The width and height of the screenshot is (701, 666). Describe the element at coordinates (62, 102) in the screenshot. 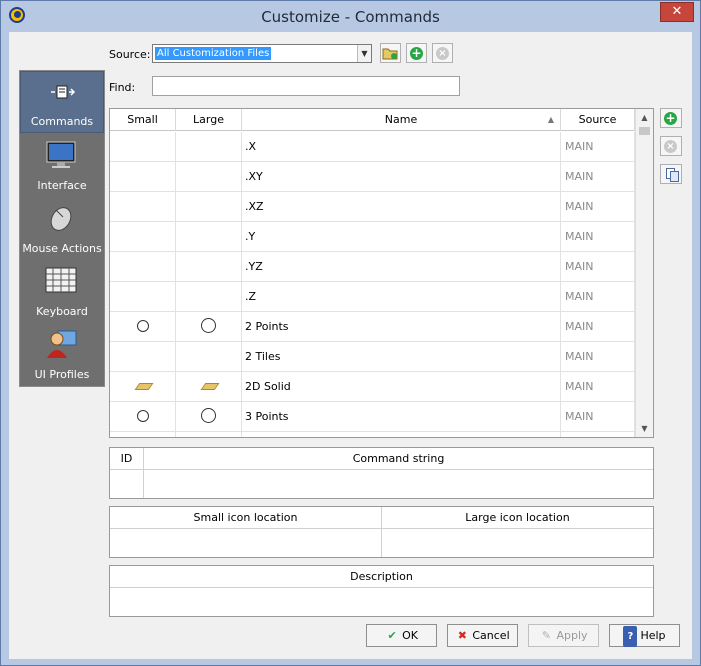

I see `nav-item-commands: Commands` at that location.